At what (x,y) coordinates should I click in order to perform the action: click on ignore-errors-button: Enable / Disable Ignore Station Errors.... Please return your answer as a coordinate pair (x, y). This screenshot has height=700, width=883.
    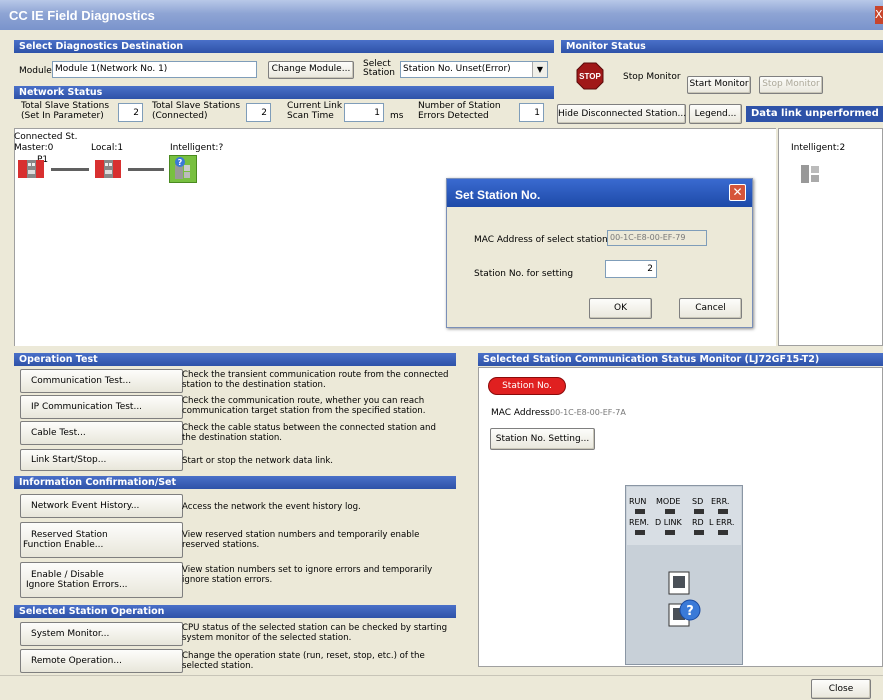
    Looking at the image, I should click on (101, 580).